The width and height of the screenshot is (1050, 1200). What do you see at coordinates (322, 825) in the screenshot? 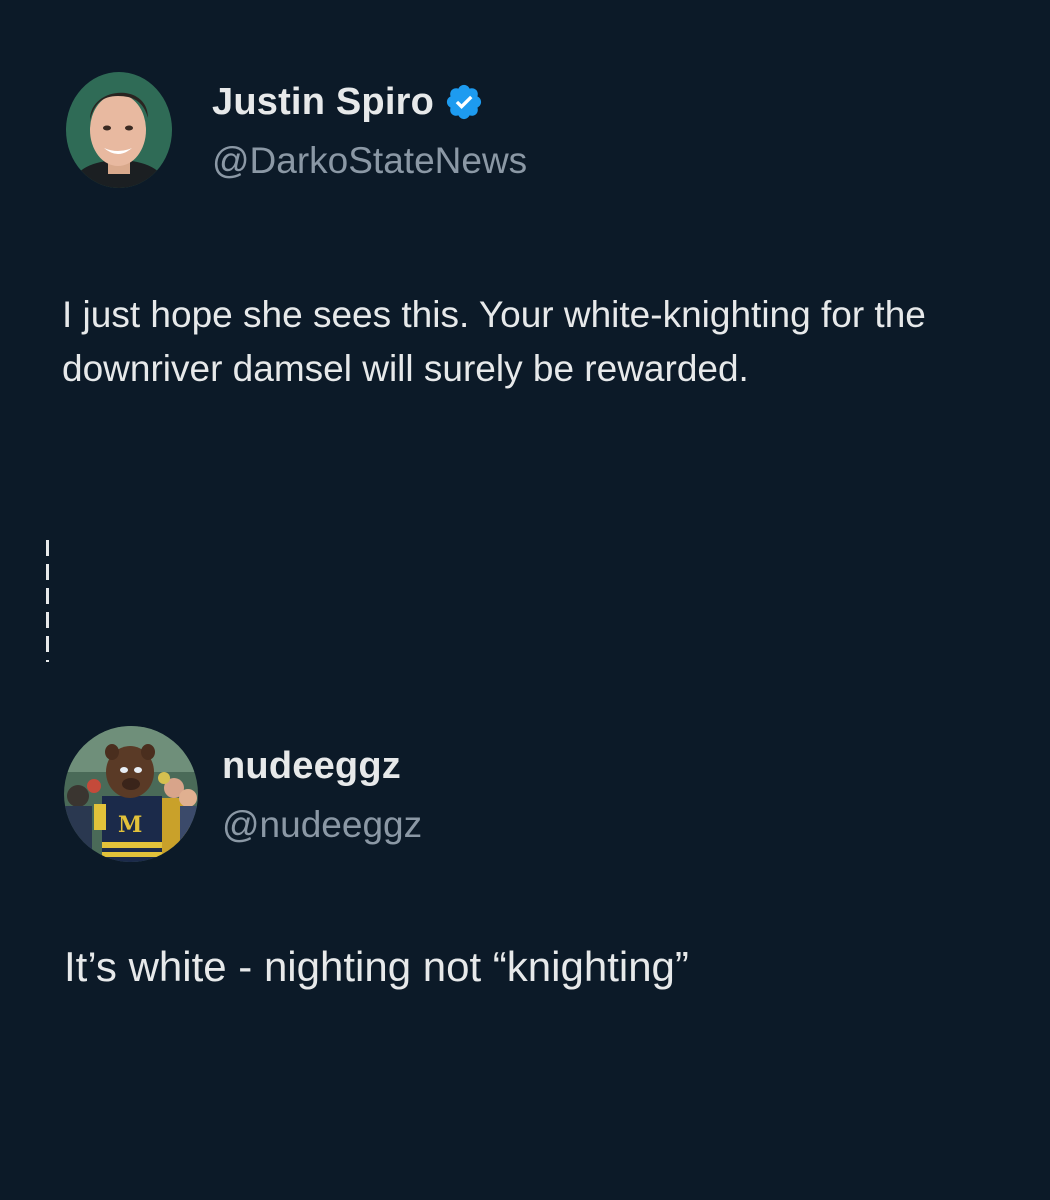
I see `handle: @nudeeggz` at bounding box center [322, 825].